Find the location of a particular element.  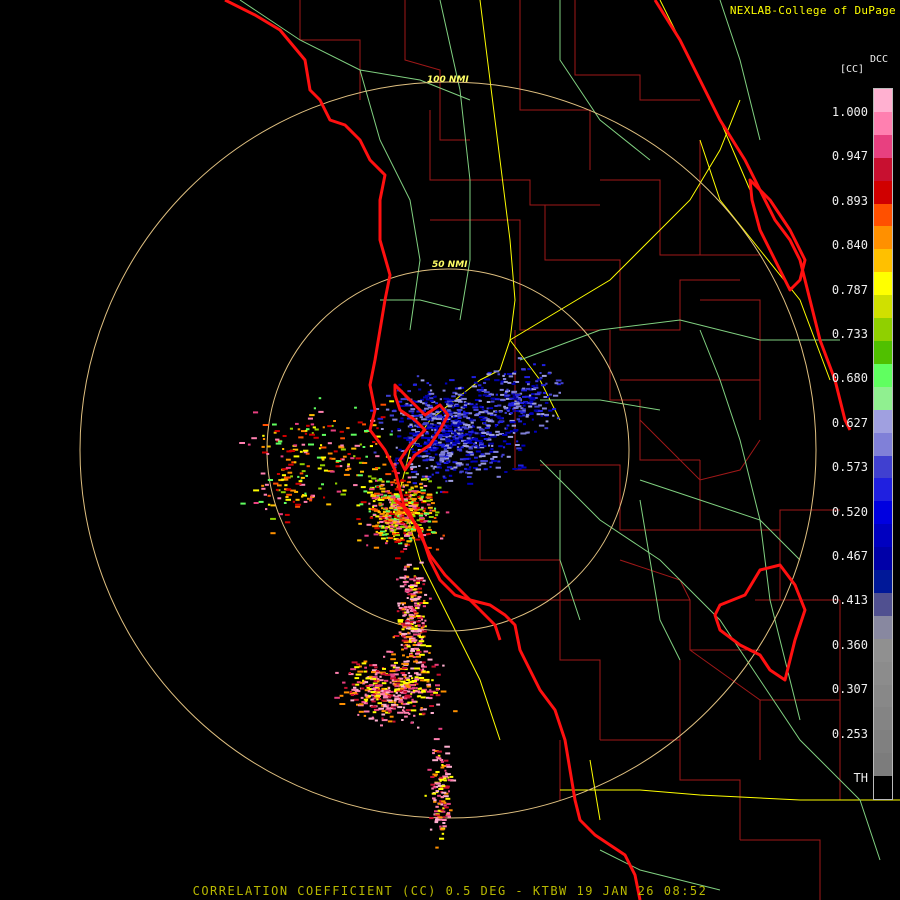

colorbar-label: 0.360 is located at coordinates (849, 644).